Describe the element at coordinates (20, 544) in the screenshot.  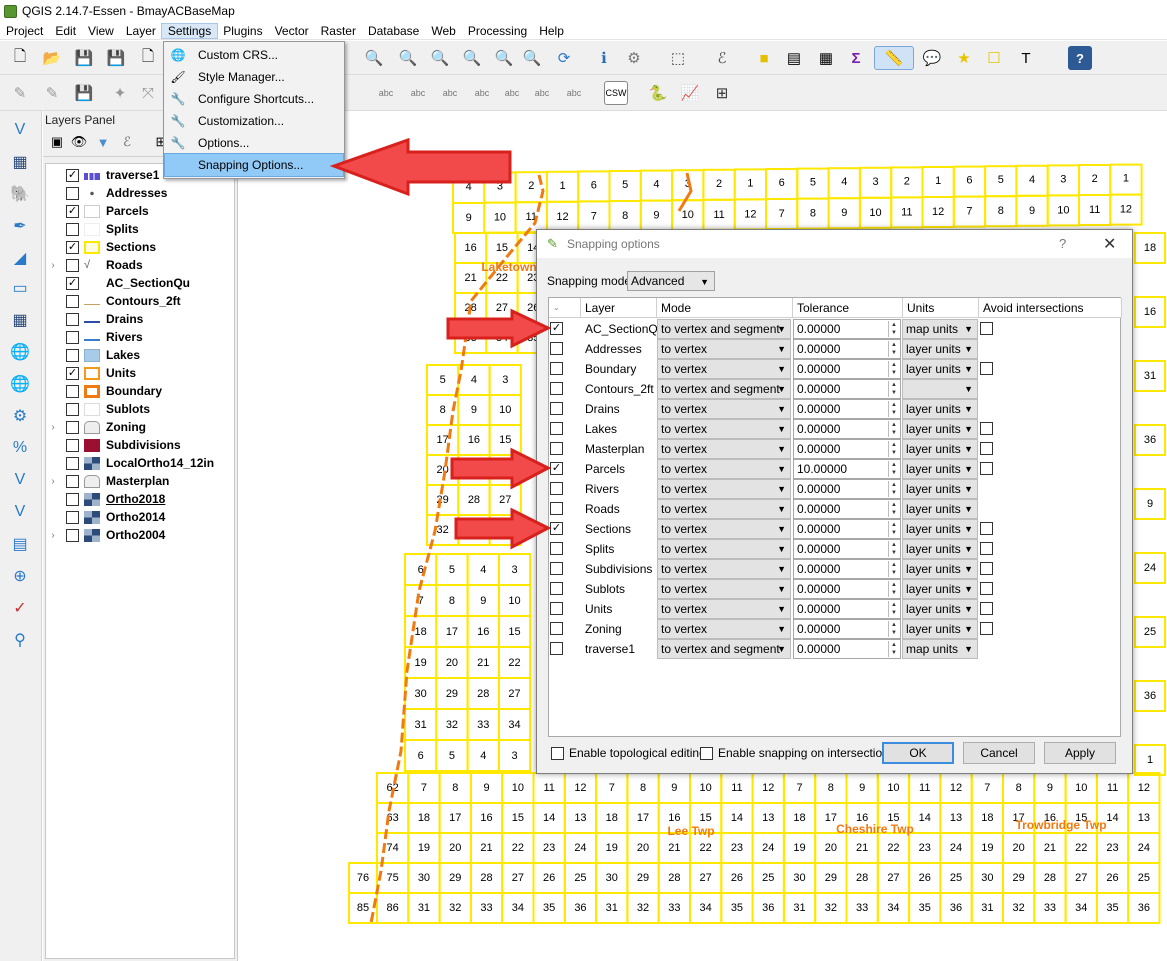
I see `new-spatialite-icon: ▤` at that location.